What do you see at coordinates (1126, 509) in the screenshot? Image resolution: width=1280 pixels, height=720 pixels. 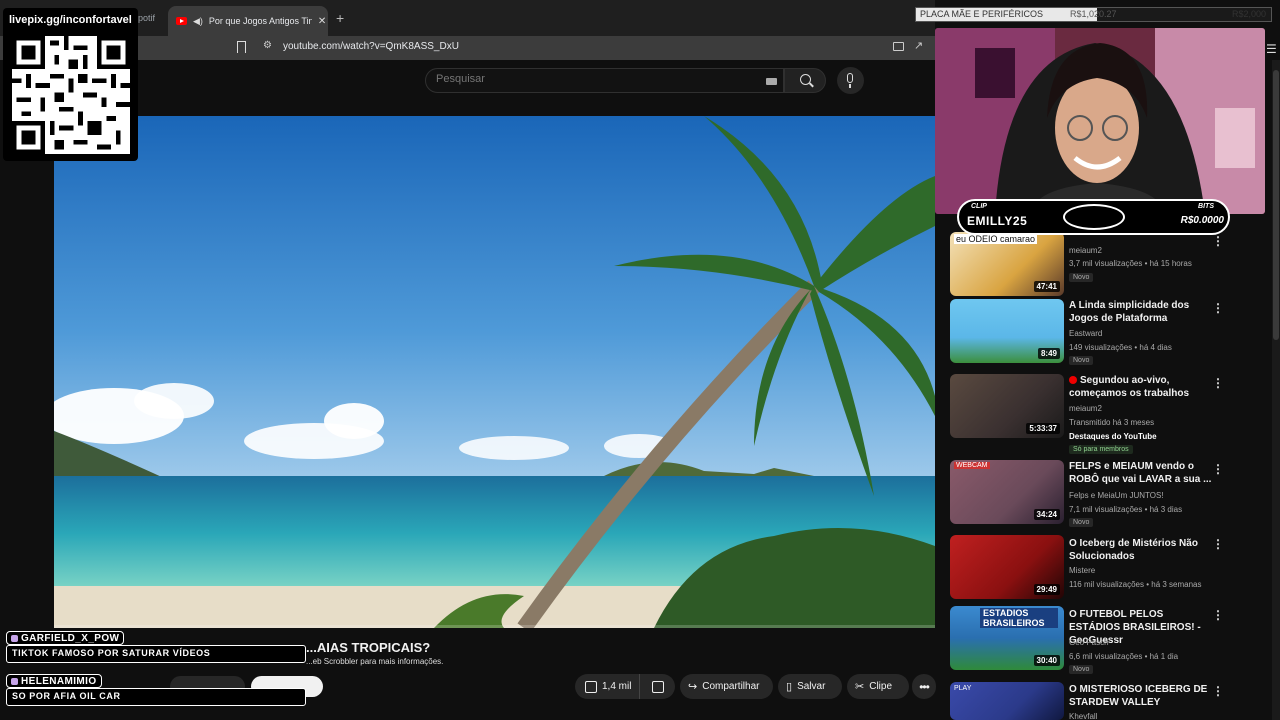 I see `video-meta: 7,1 mil visualizações • há 3 dias` at bounding box center [1126, 509].